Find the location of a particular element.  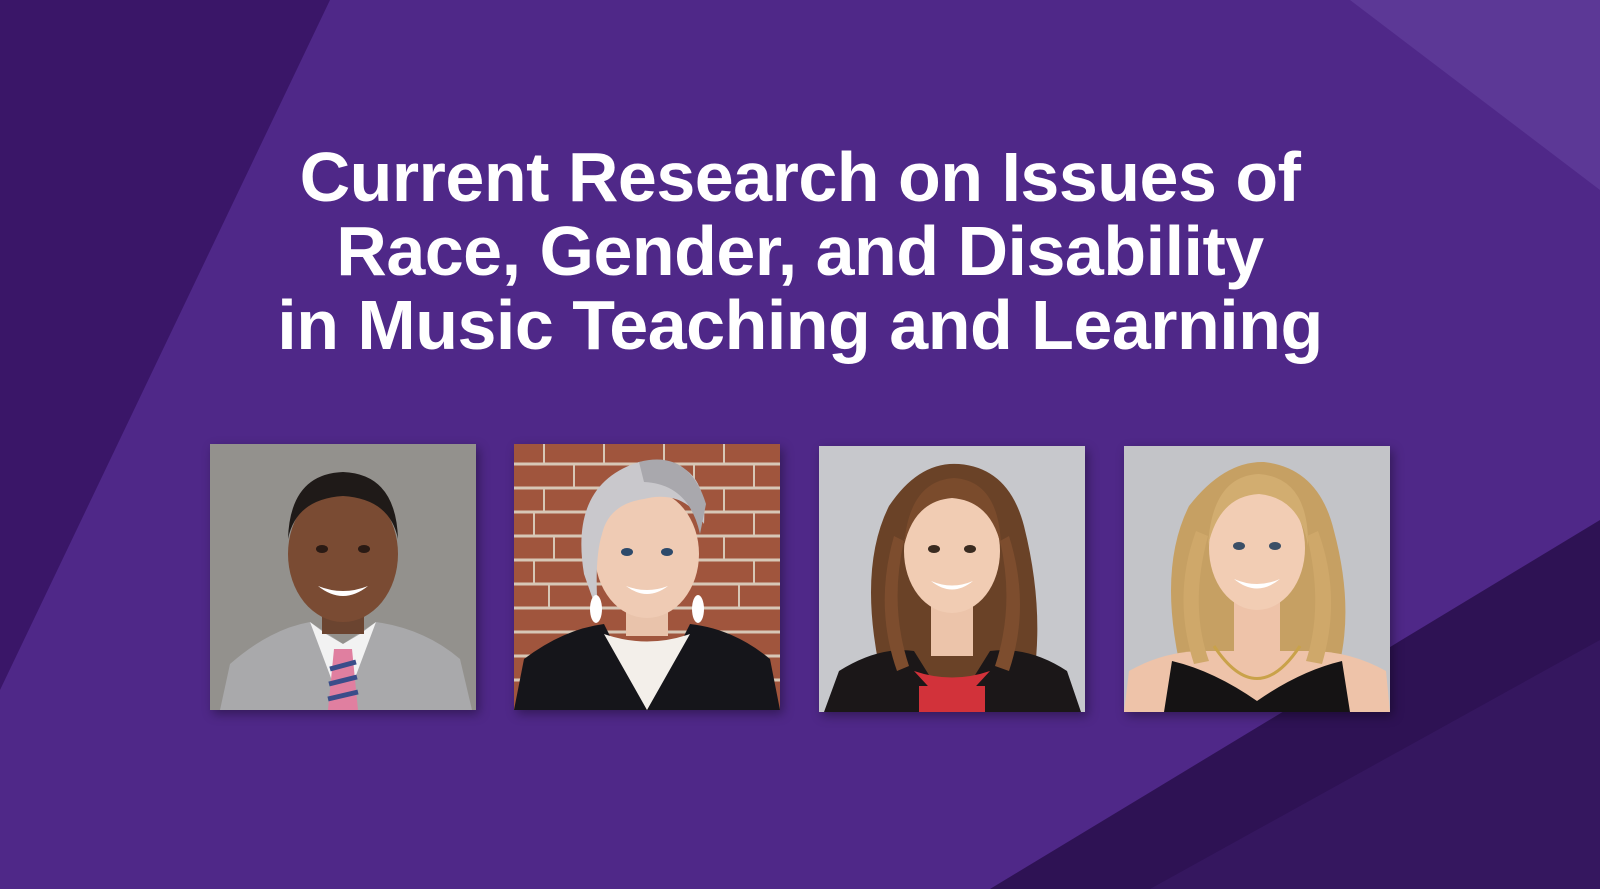

title-line-3: in Music Teaching and Learning is located at coordinates (800, 325).